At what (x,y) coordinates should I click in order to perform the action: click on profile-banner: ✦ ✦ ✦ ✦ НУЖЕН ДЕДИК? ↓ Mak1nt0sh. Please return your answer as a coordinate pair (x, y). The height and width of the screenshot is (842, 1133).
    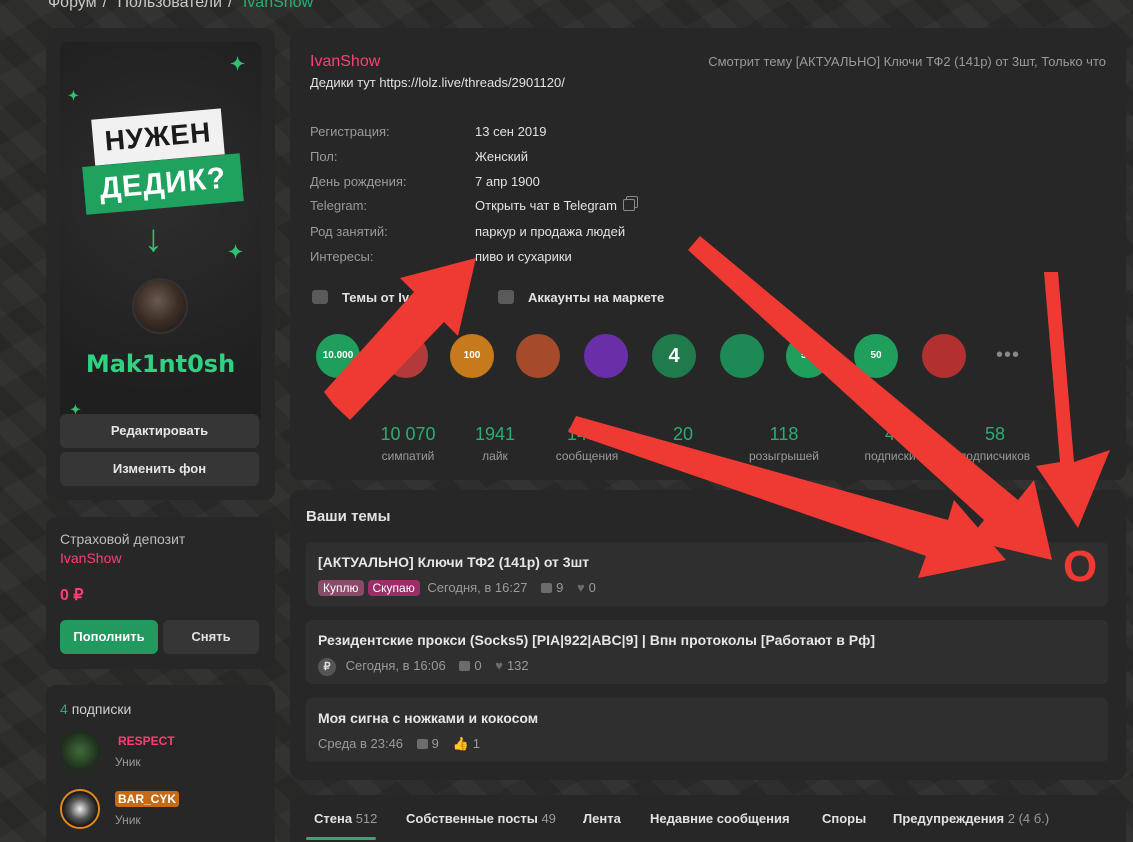
    Looking at the image, I should click on (160, 233).